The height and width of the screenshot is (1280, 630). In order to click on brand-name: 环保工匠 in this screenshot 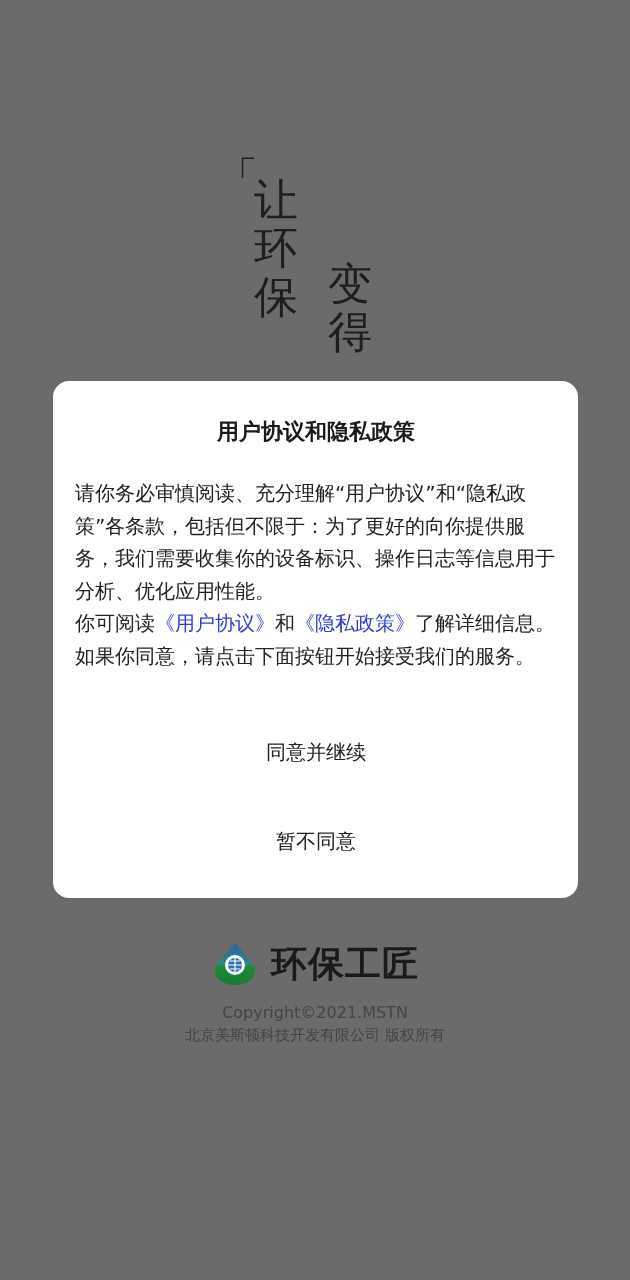, I will do `click(345, 964)`.